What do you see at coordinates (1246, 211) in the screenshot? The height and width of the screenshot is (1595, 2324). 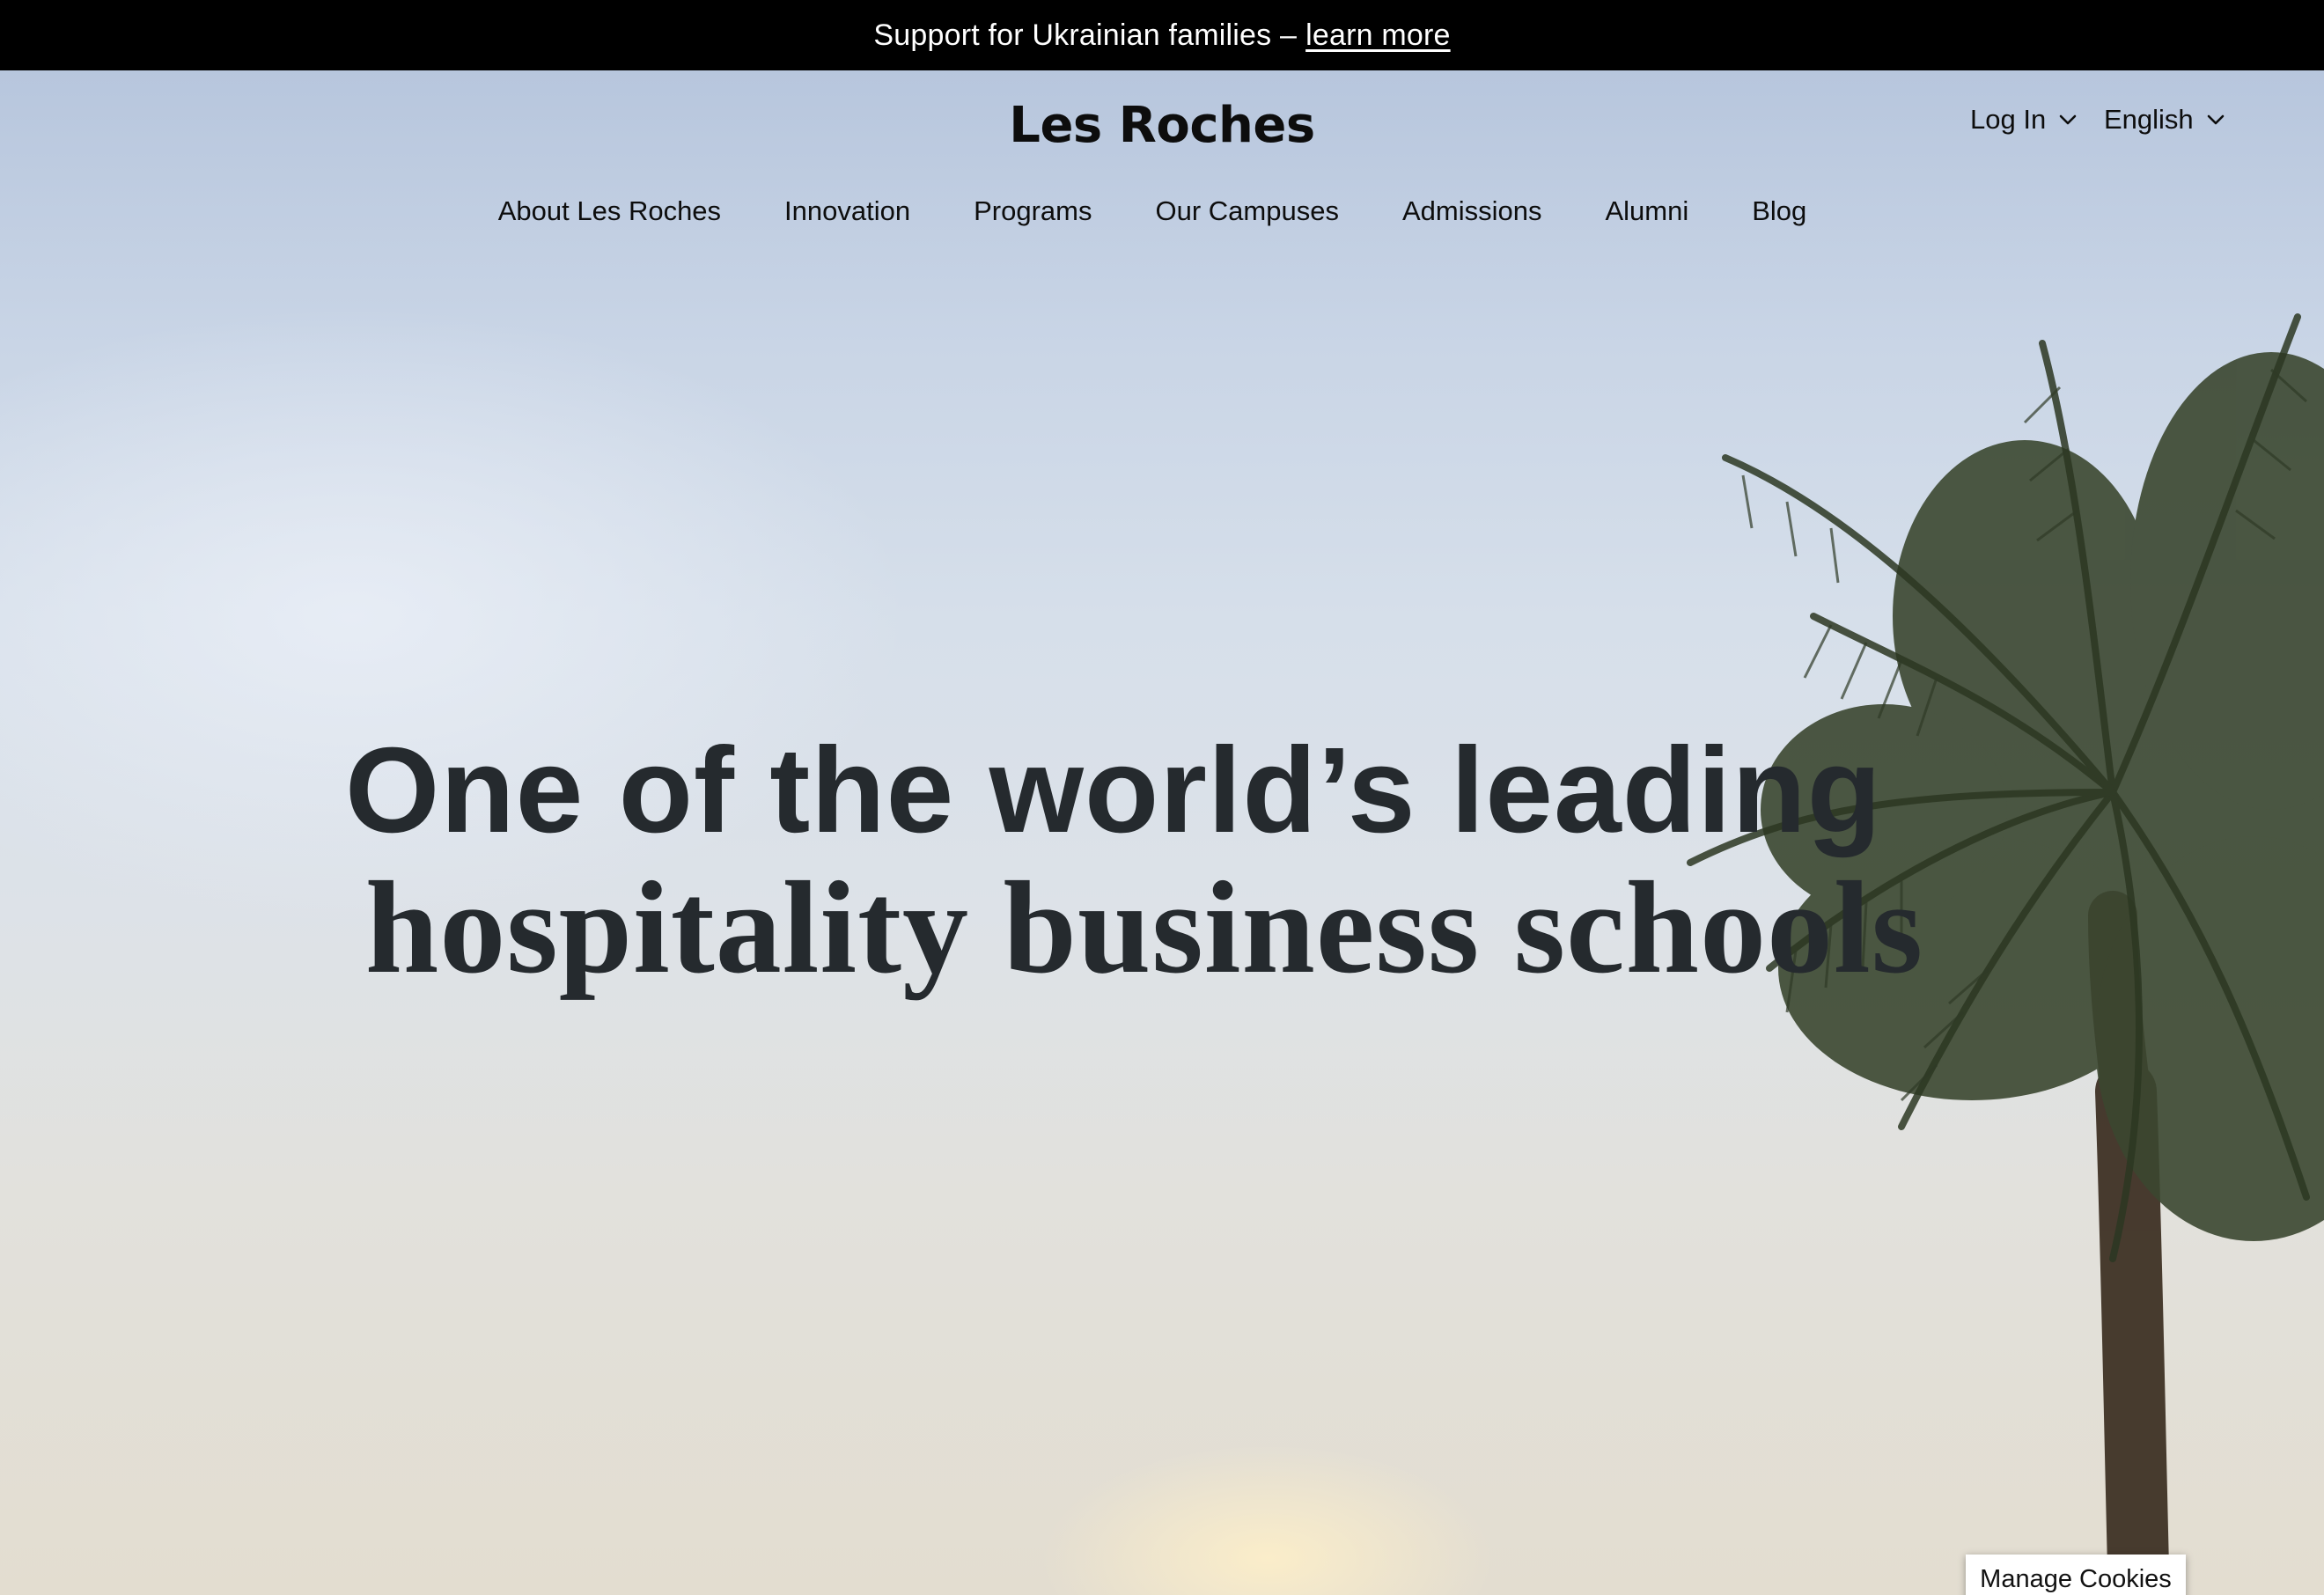 I see `nav-item-campuses: Our Campuses` at bounding box center [1246, 211].